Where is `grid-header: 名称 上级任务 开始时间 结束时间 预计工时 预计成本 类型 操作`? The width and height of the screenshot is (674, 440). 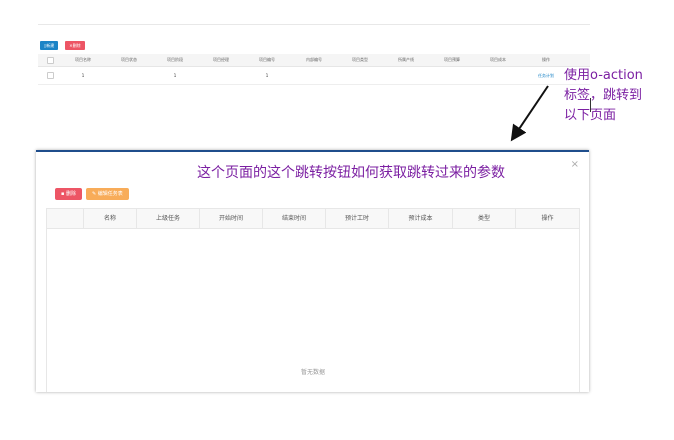
grid-header: 名称 上级任务 开始时间 结束时间 预计工时 预计成本 类型 操作 is located at coordinates (313, 219).